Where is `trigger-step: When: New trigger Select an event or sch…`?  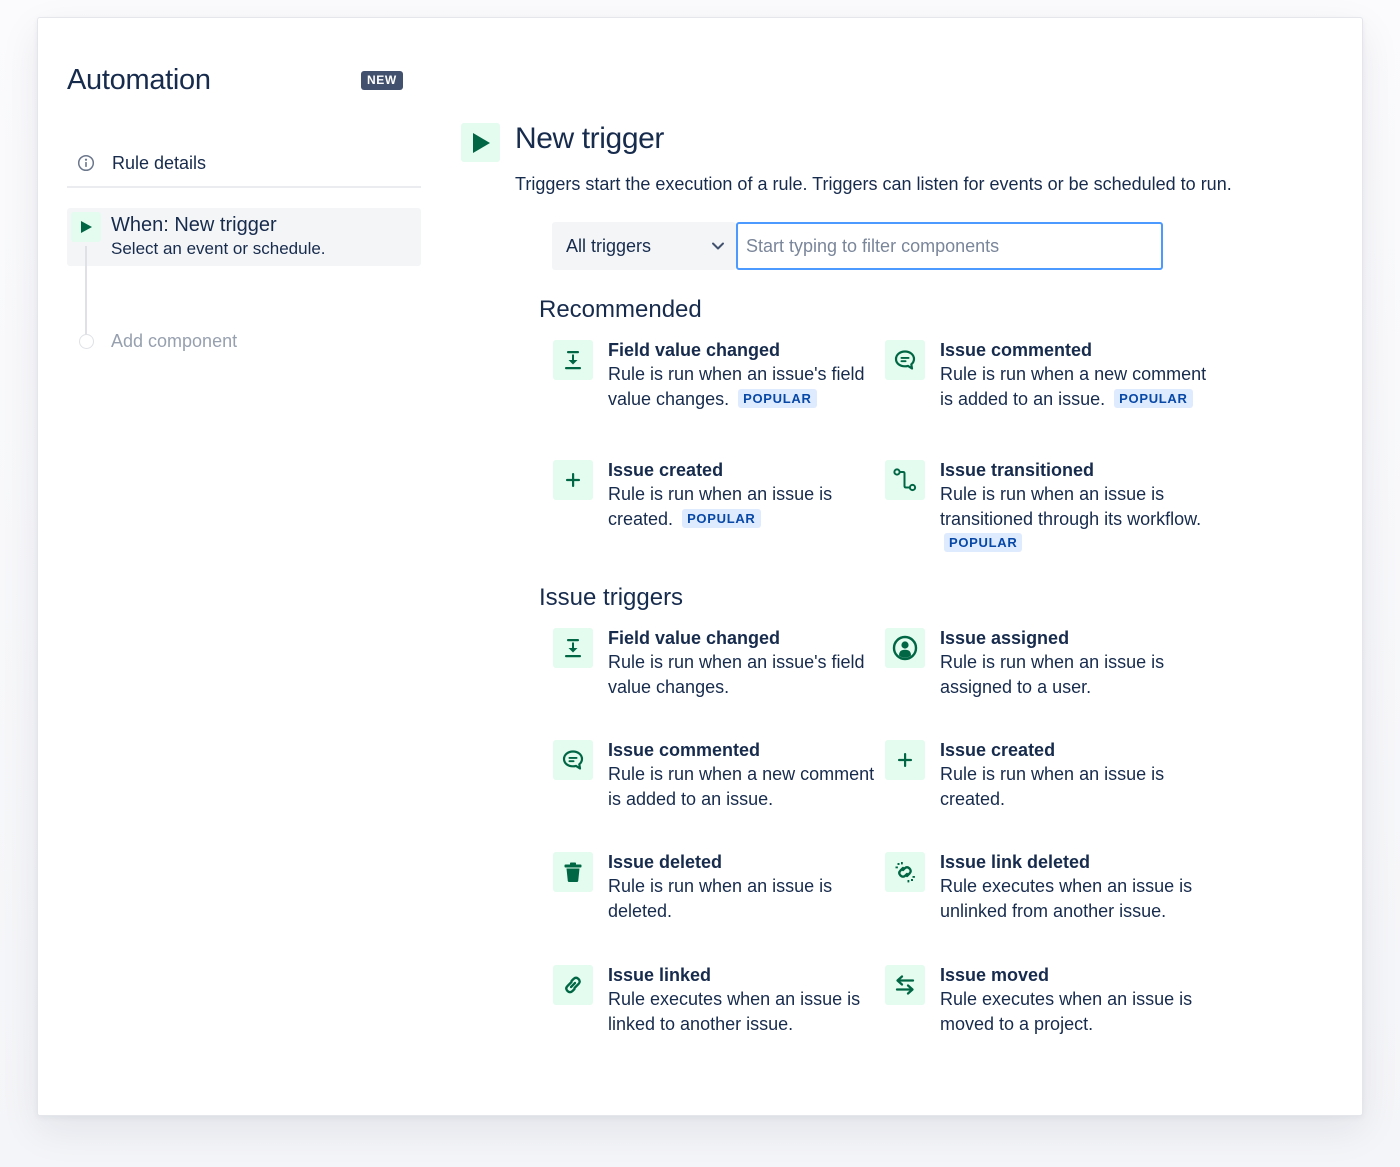
trigger-step: When: New trigger Select an event or sch… is located at coordinates (244, 237).